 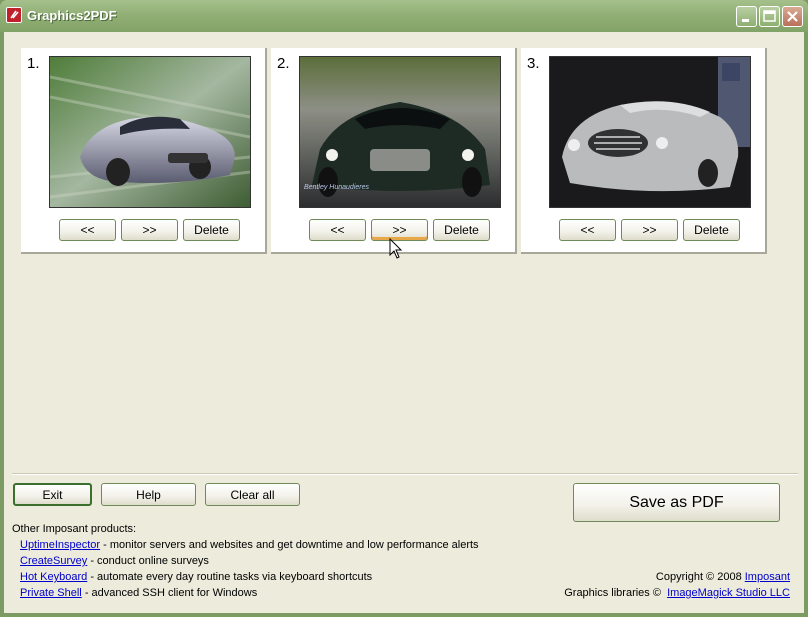 I want to click on clear-all-button: Clear all, so click(x=252, y=494).